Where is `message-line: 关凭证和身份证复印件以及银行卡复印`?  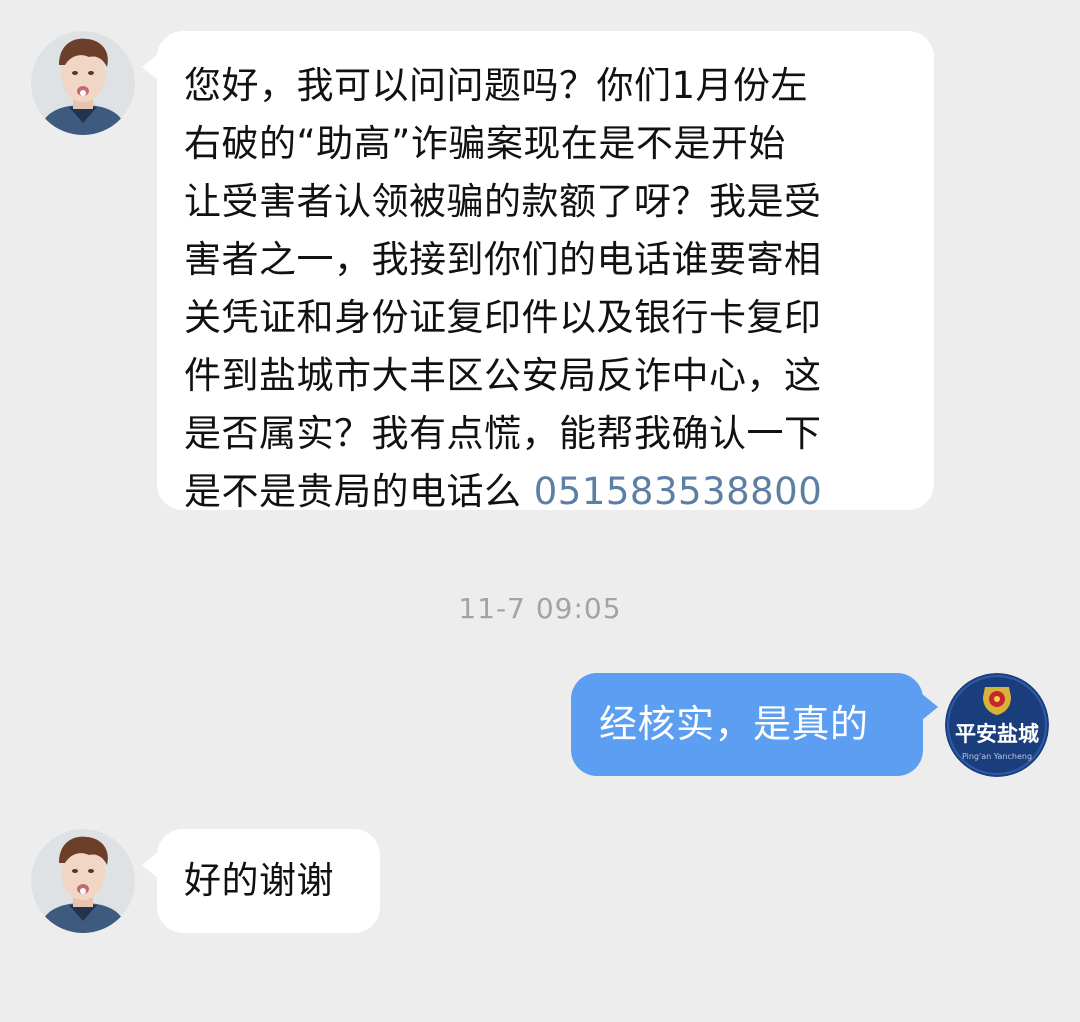 message-line: 关凭证和身份证复印件以及银行卡复印 is located at coordinates (503, 317).